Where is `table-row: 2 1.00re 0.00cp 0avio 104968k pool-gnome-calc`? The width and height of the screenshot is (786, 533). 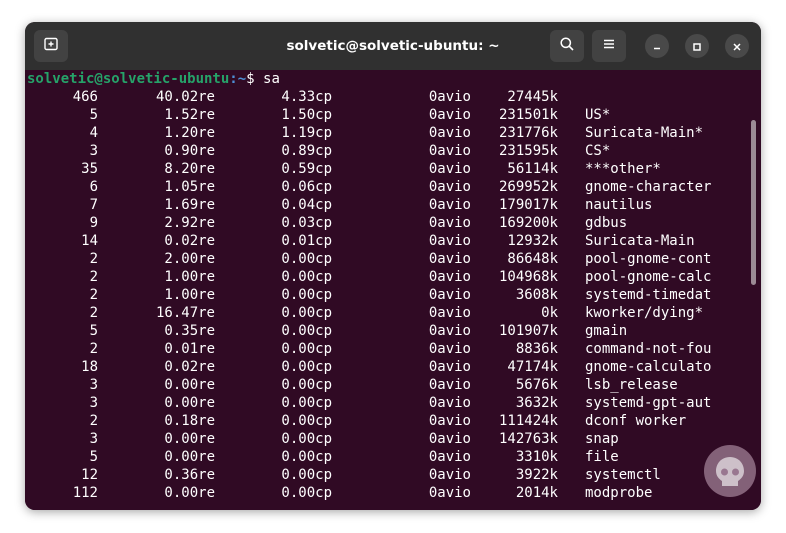 table-row: 2 1.00re 0.00cp 0avio 104968k pool-gnome-calc is located at coordinates (385, 277).